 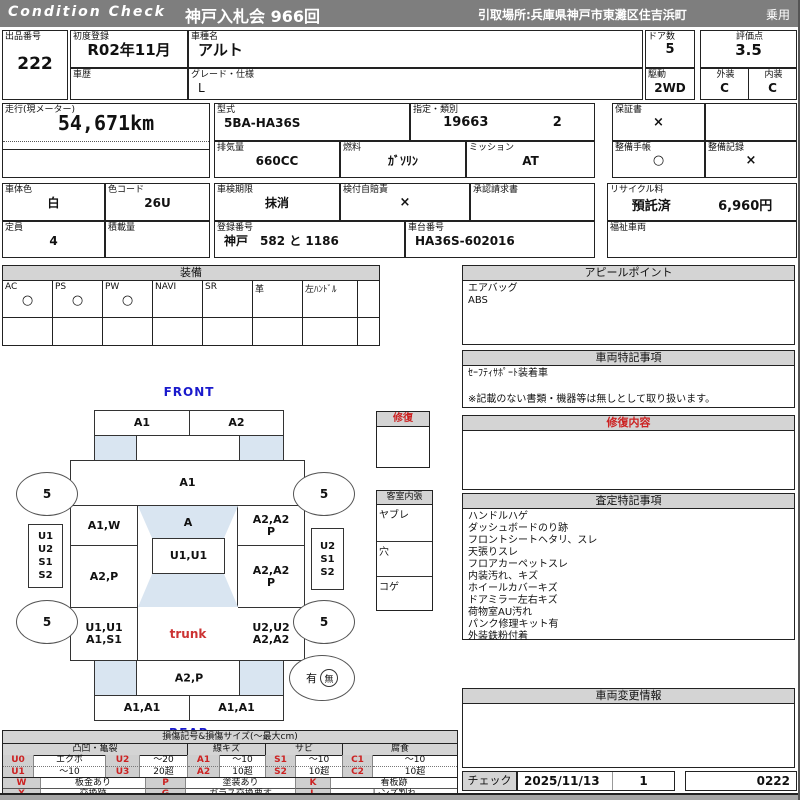 I want to click on field-doors: ドア数 5, so click(x=670, y=49).